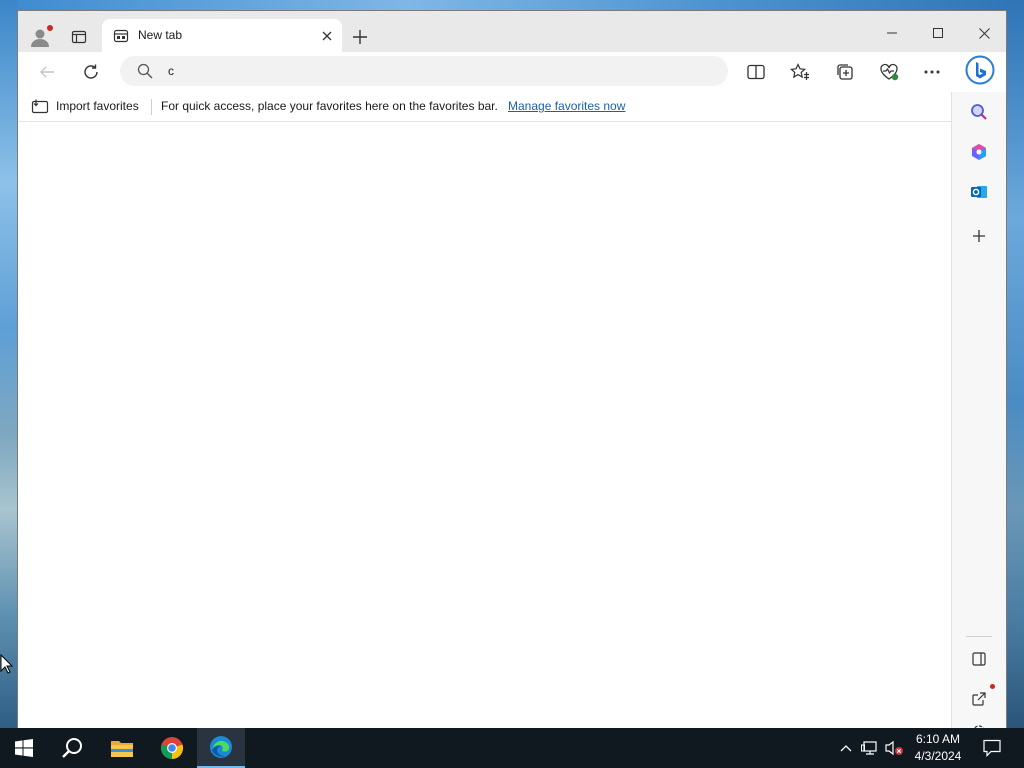  I want to click on network-icon, so click(869, 748).